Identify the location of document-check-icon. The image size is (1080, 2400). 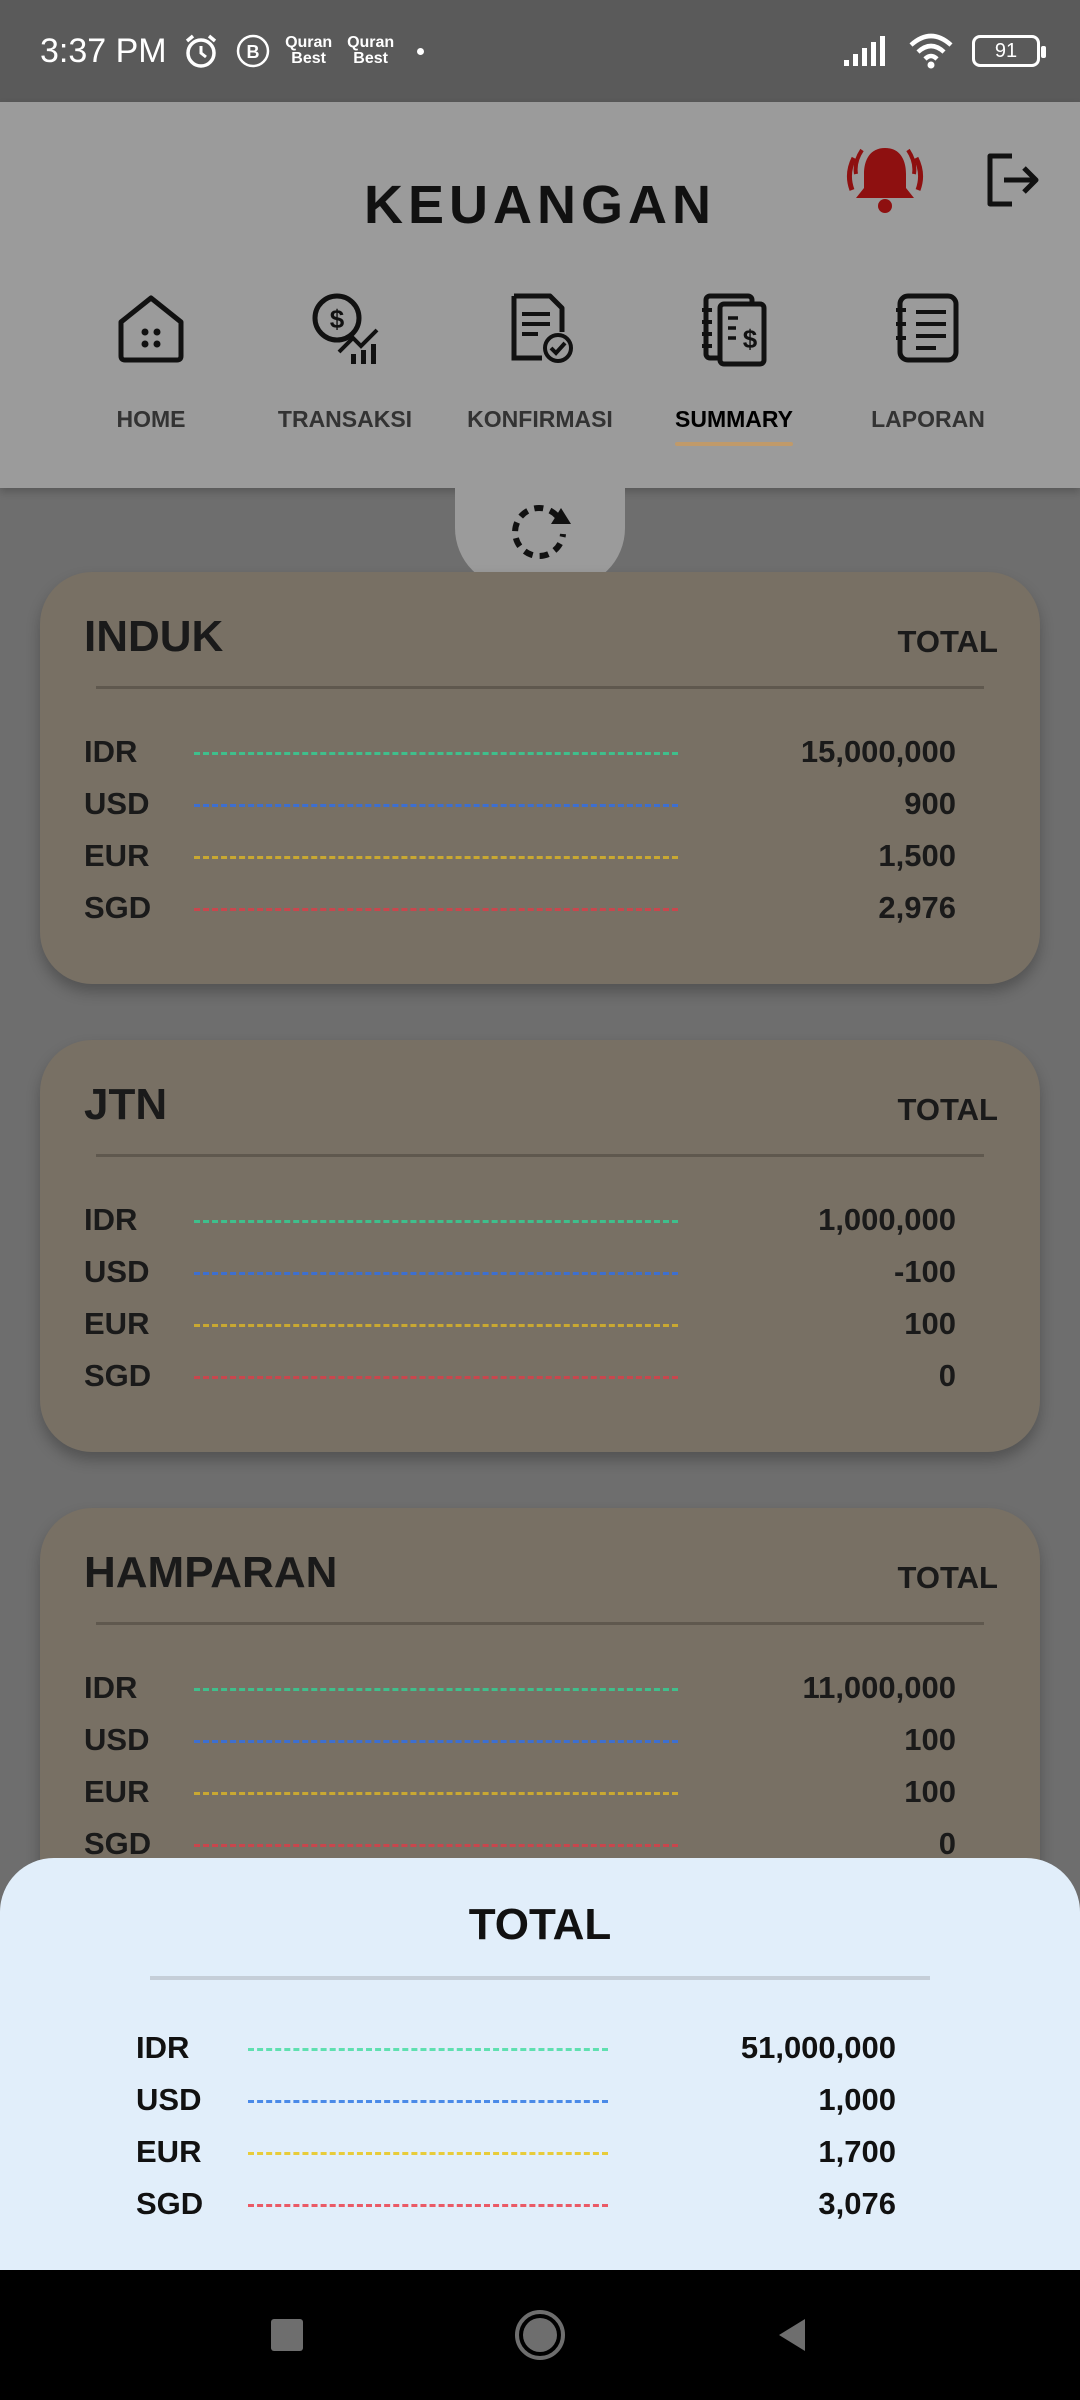
(542, 328).